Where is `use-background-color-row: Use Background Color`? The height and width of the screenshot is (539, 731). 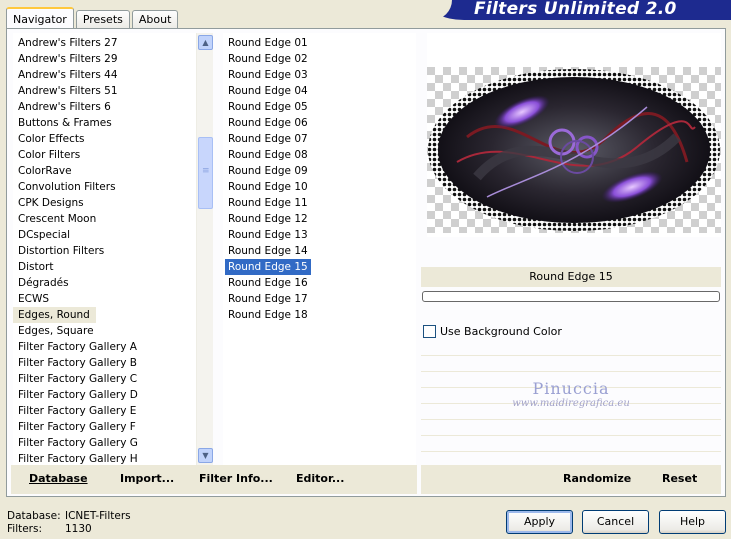 use-background-color-row: Use Background Color is located at coordinates (571, 331).